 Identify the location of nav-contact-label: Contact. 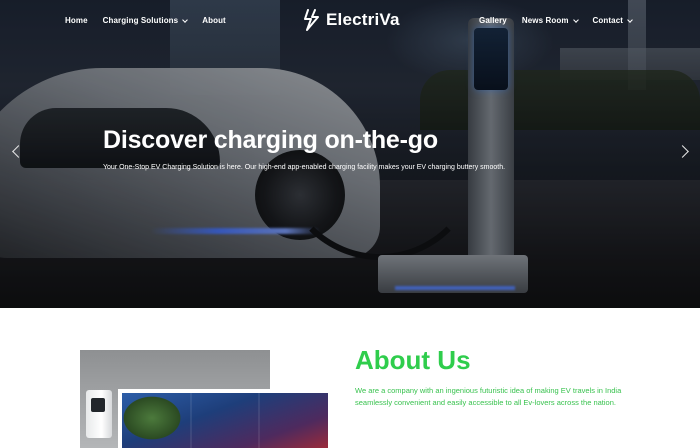
(608, 20).